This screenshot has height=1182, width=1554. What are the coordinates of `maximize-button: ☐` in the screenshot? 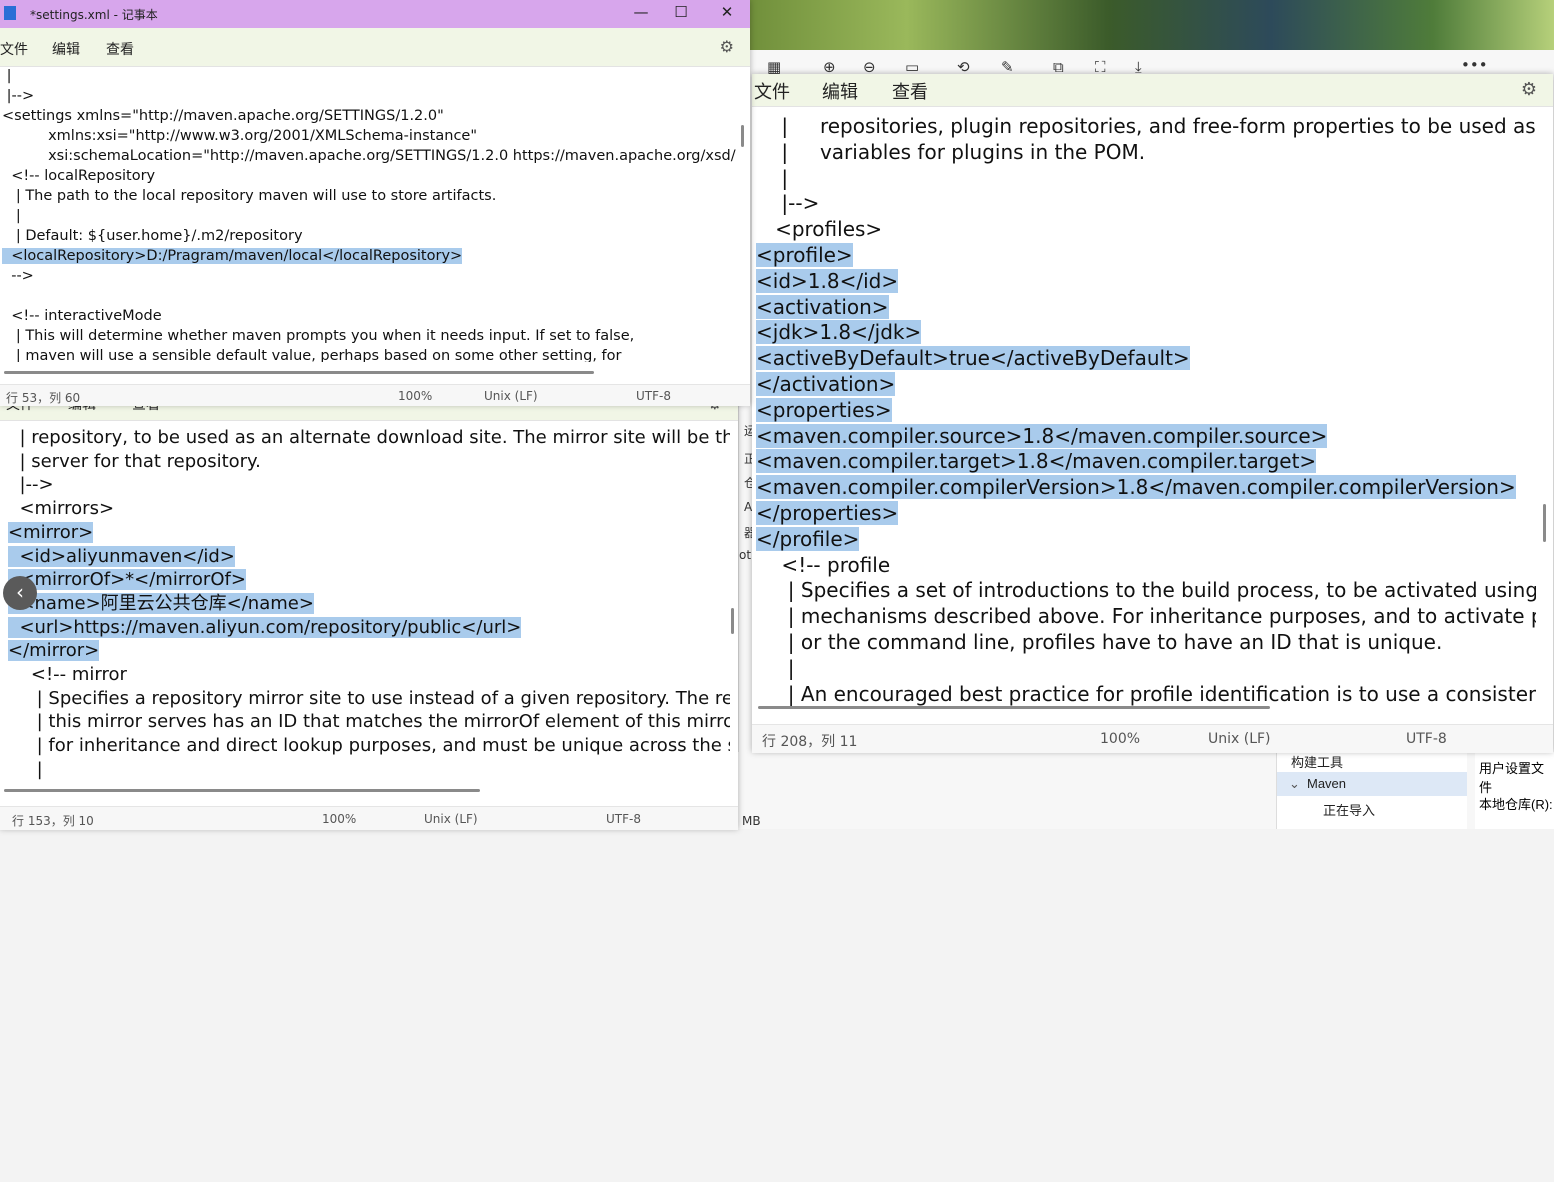 It's located at (681, 12).